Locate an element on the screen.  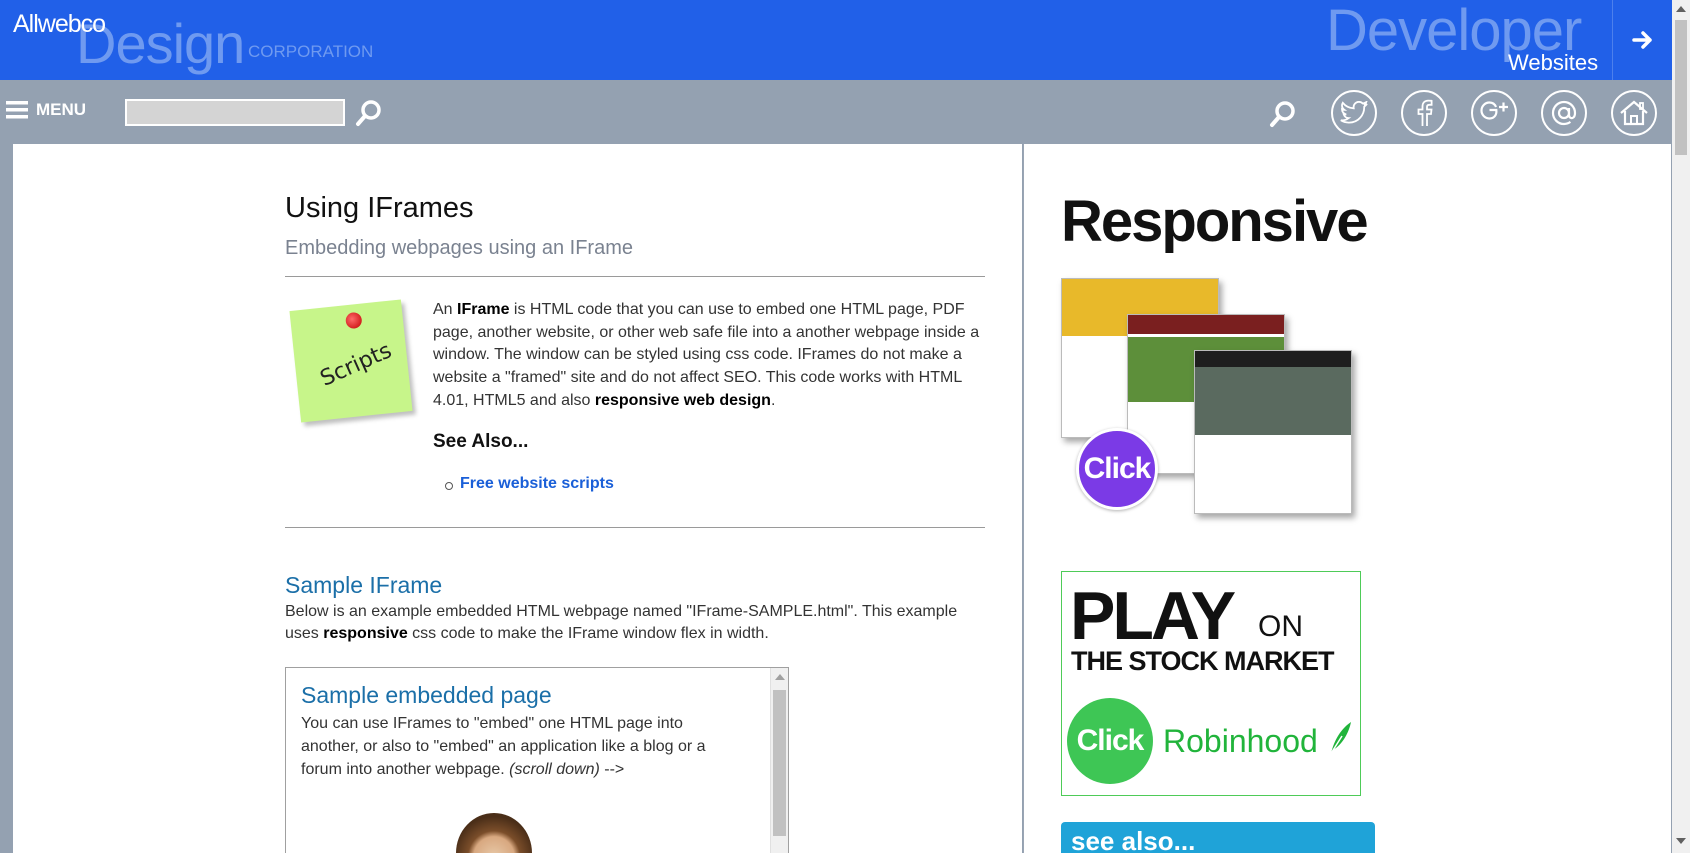
scroll-down-arrow-icon is located at coordinates (1681, 841).